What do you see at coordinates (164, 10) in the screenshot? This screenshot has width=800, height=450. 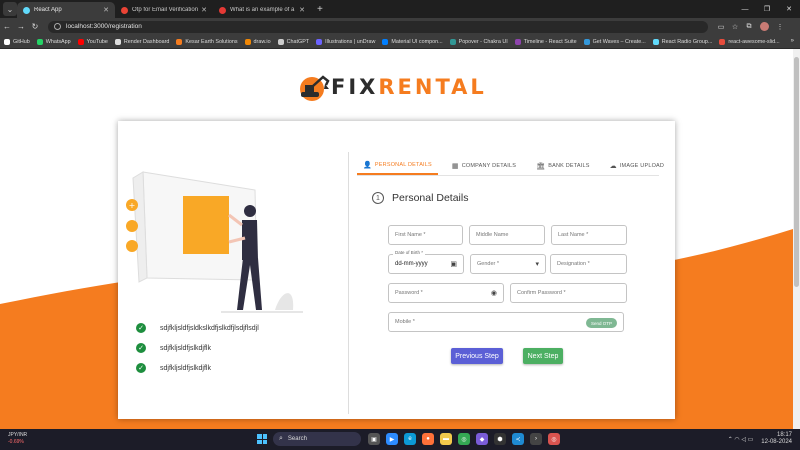 I see `tab-otp-email: Otp for Email Verification in Fl ✕` at bounding box center [164, 10].